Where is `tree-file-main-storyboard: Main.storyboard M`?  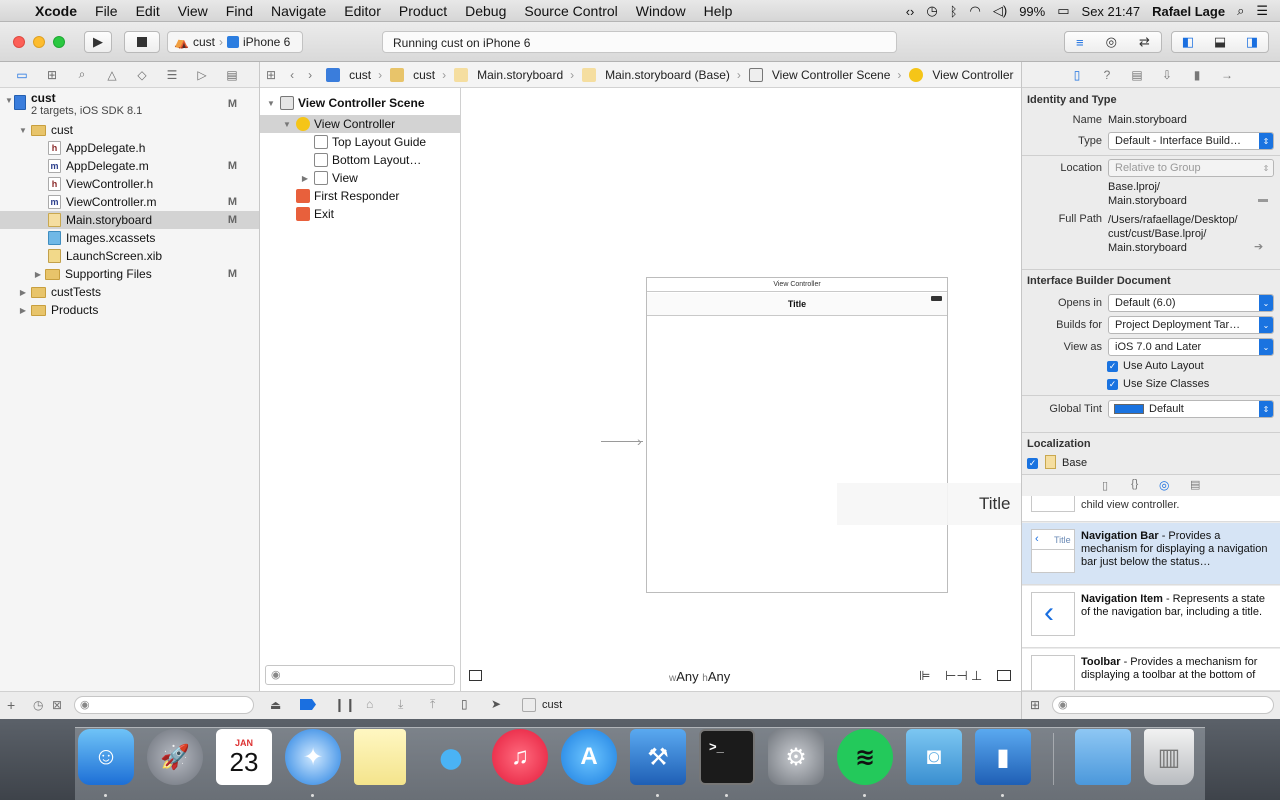 tree-file-main-storyboard: Main.storyboard M is located at coordinates (129, 220).